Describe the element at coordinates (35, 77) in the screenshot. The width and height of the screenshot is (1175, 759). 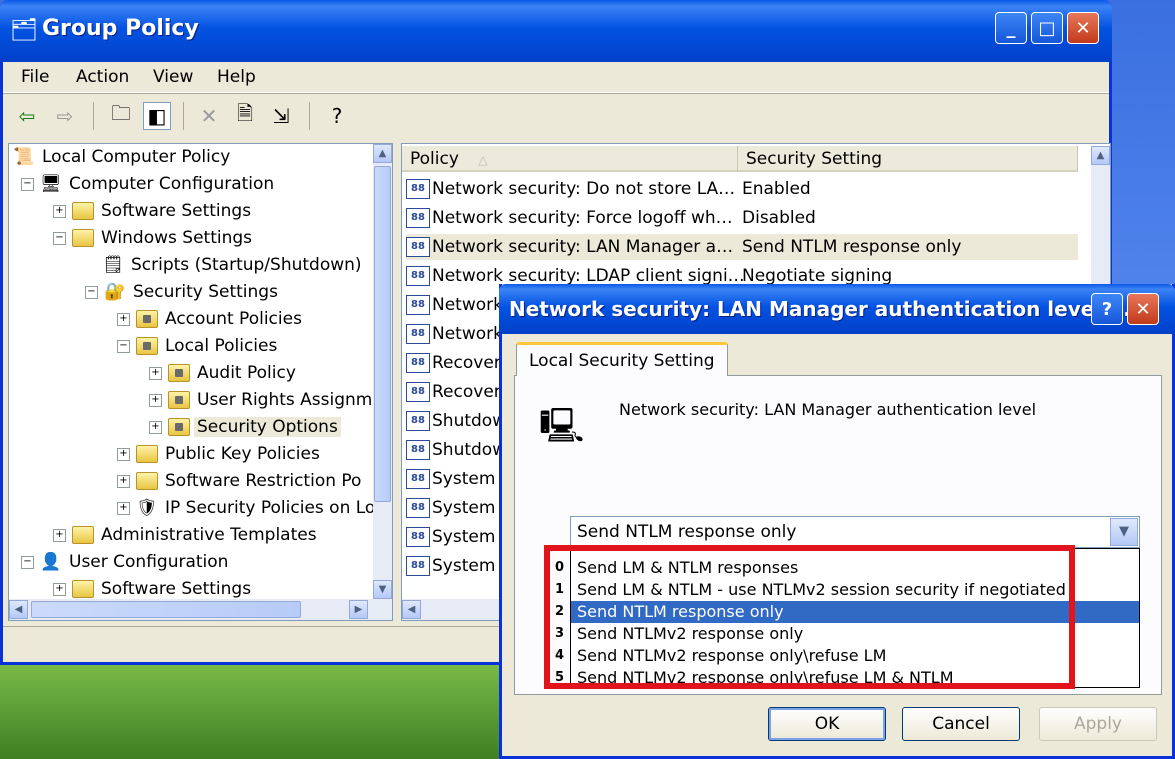
I see `menu-file: File` at that location.